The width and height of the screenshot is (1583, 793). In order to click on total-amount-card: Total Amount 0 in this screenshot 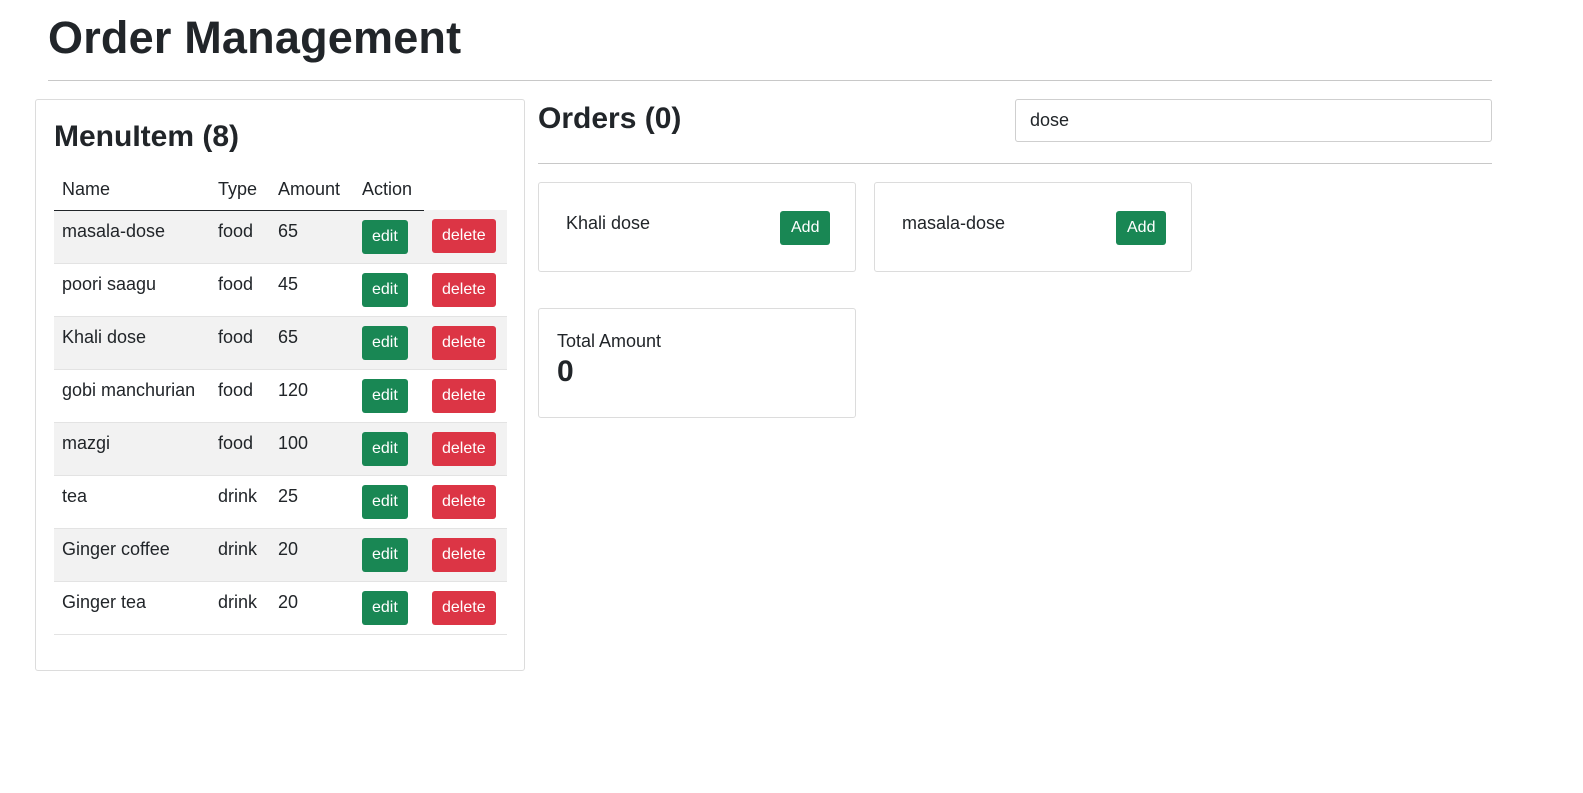, I will do `click(697, 363)`.